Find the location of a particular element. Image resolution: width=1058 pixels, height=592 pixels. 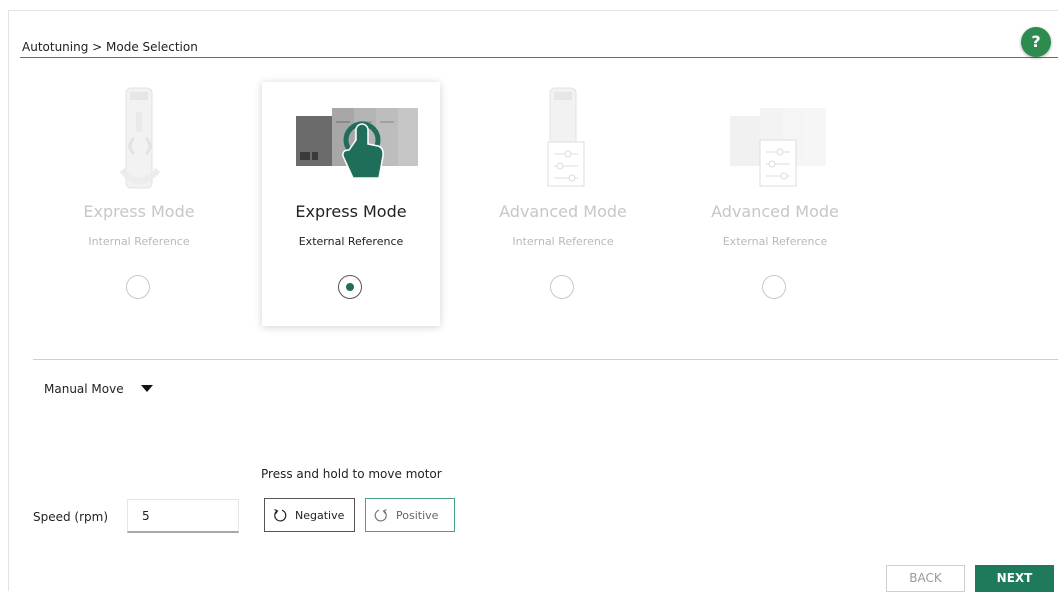

servo-drive-settings-icon is located at coordinates (566, 137).